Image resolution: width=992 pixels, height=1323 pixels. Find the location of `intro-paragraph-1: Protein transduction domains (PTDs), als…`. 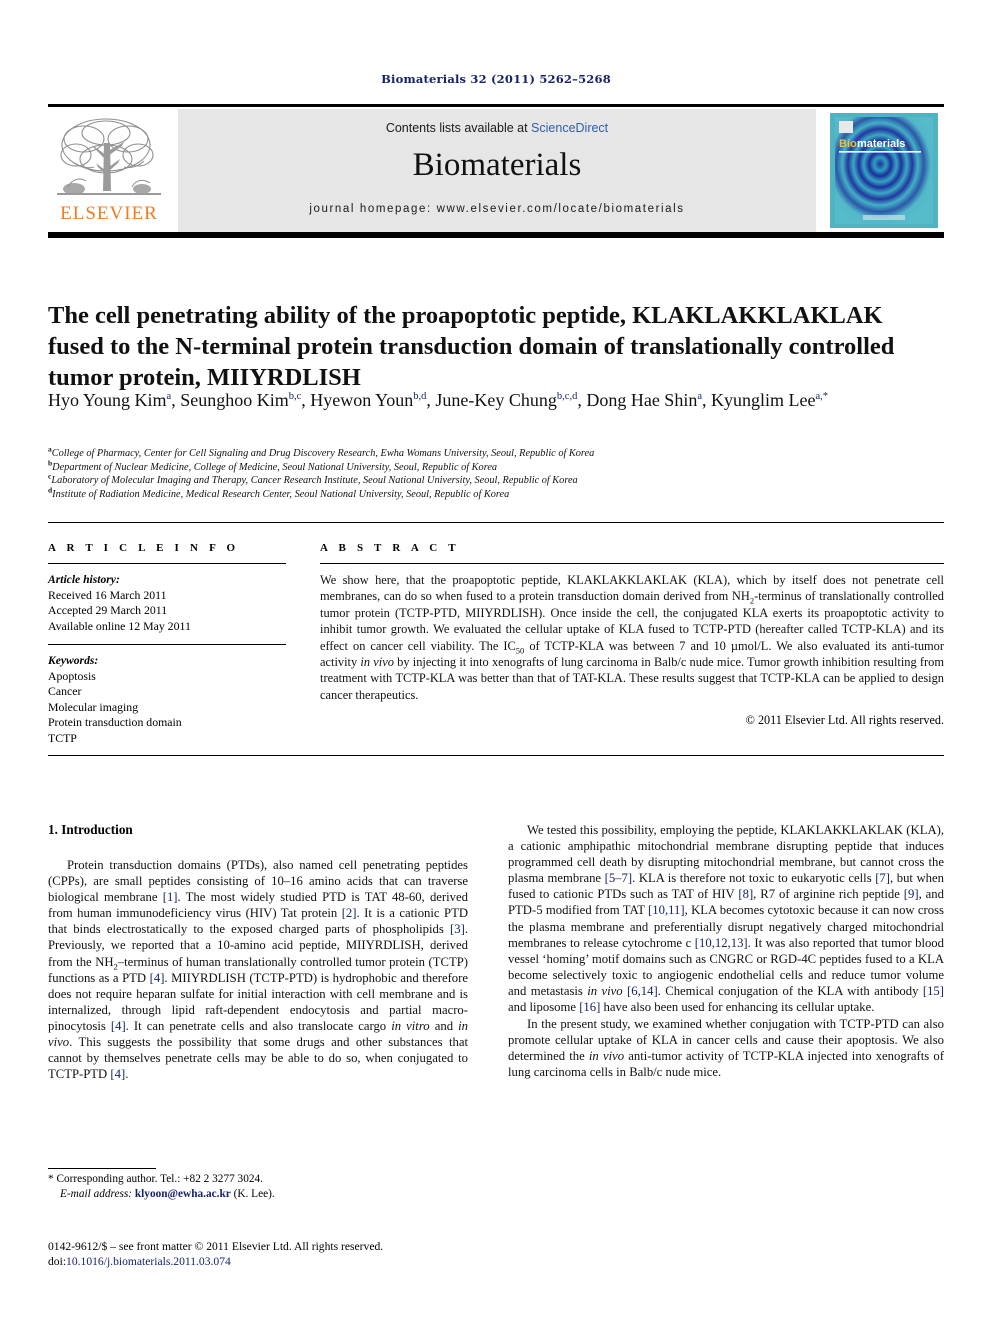

intro-paragraph-1: Protein transduction domains (PTDs), als… is located at coordinates (258, 970).